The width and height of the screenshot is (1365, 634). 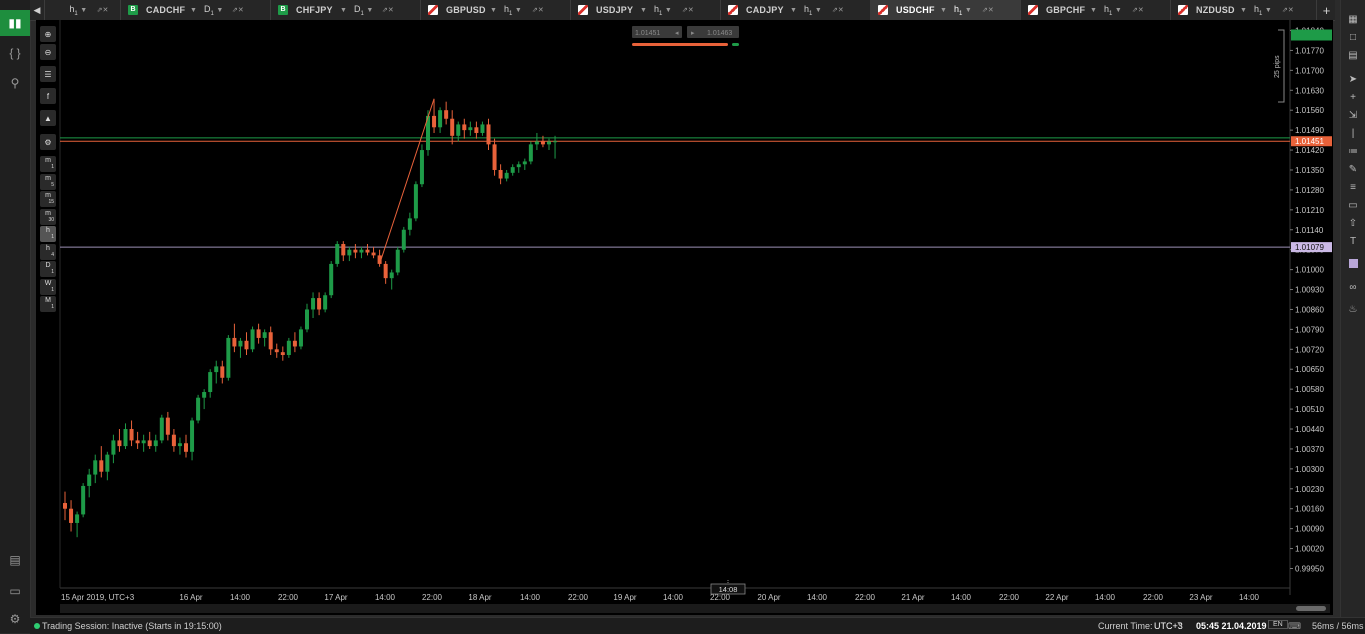 What do you see at coordinates (1353, 287) in the screenshot?
I see `link-icon: ∞` at bounding box center [1353, 287].